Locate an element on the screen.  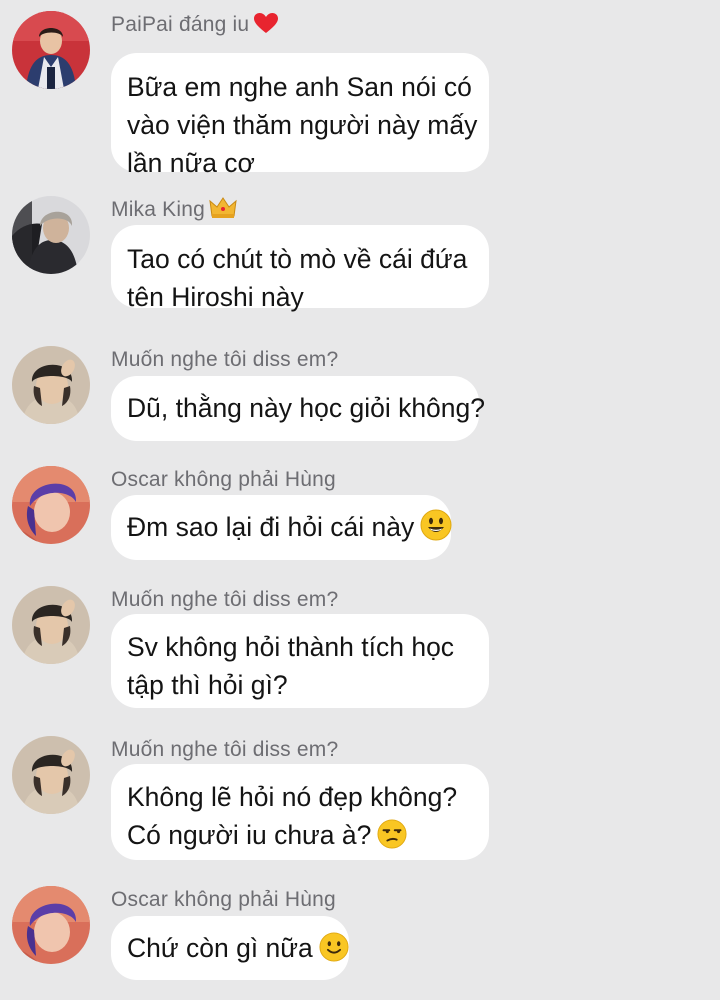
unamused-face-icon is located at coordinates (392, 834).